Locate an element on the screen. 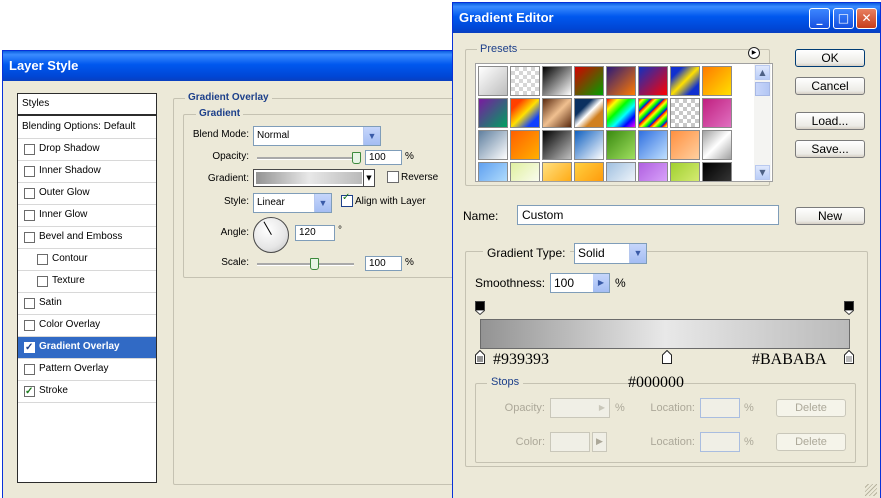  stop-opacity-arrow-icon: ▶ is located at coordinates (602, 408).